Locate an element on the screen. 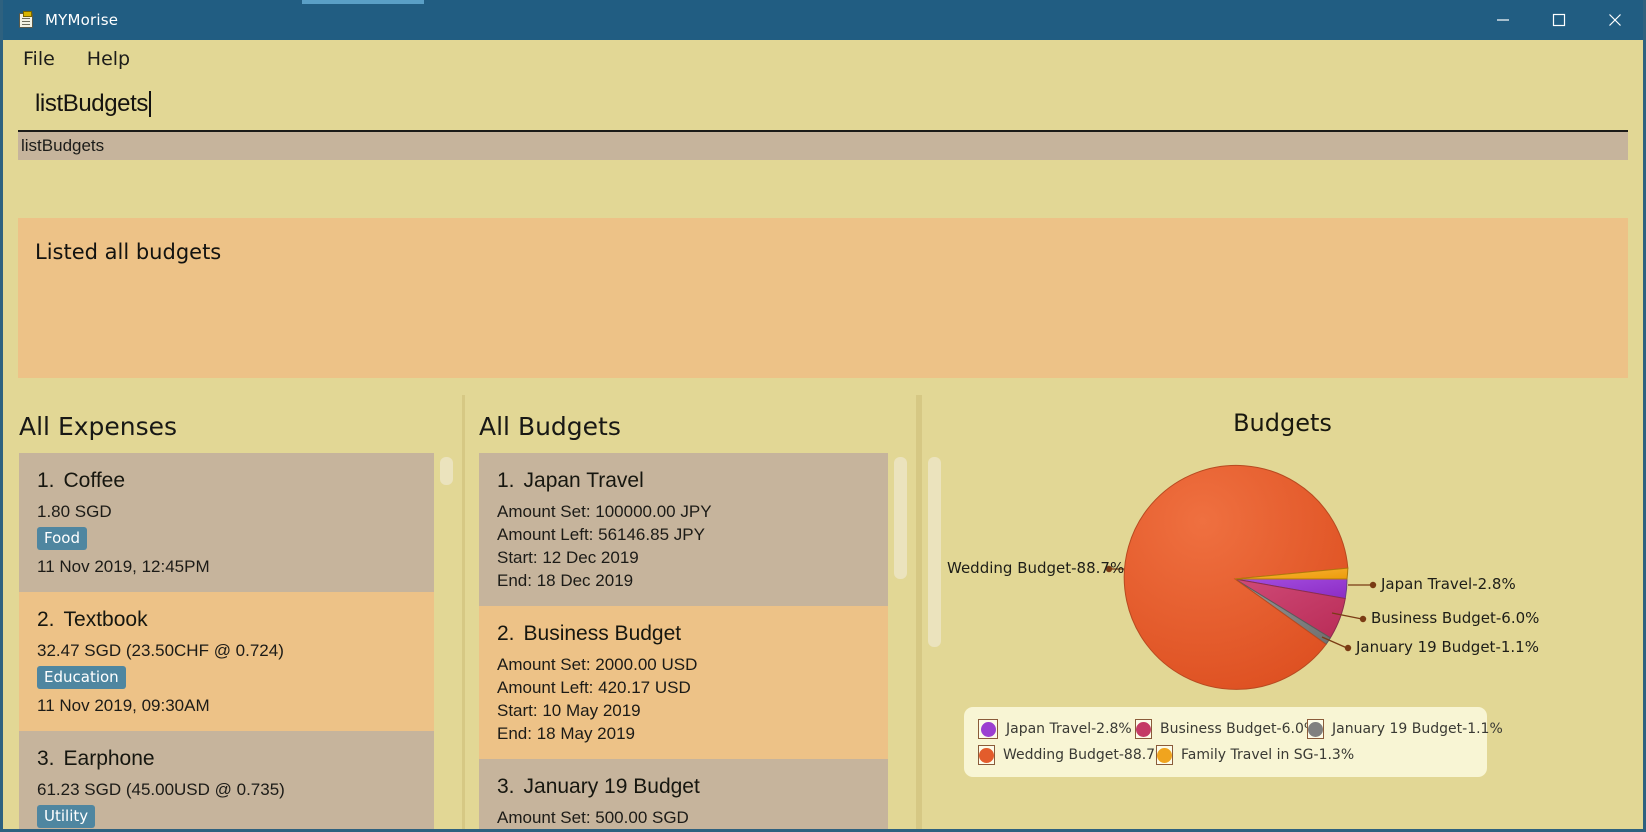 Image resolution: width=1646 pixels, height=832 pixels. budget-name: Japan Travel is located at coordinates (583, 480).